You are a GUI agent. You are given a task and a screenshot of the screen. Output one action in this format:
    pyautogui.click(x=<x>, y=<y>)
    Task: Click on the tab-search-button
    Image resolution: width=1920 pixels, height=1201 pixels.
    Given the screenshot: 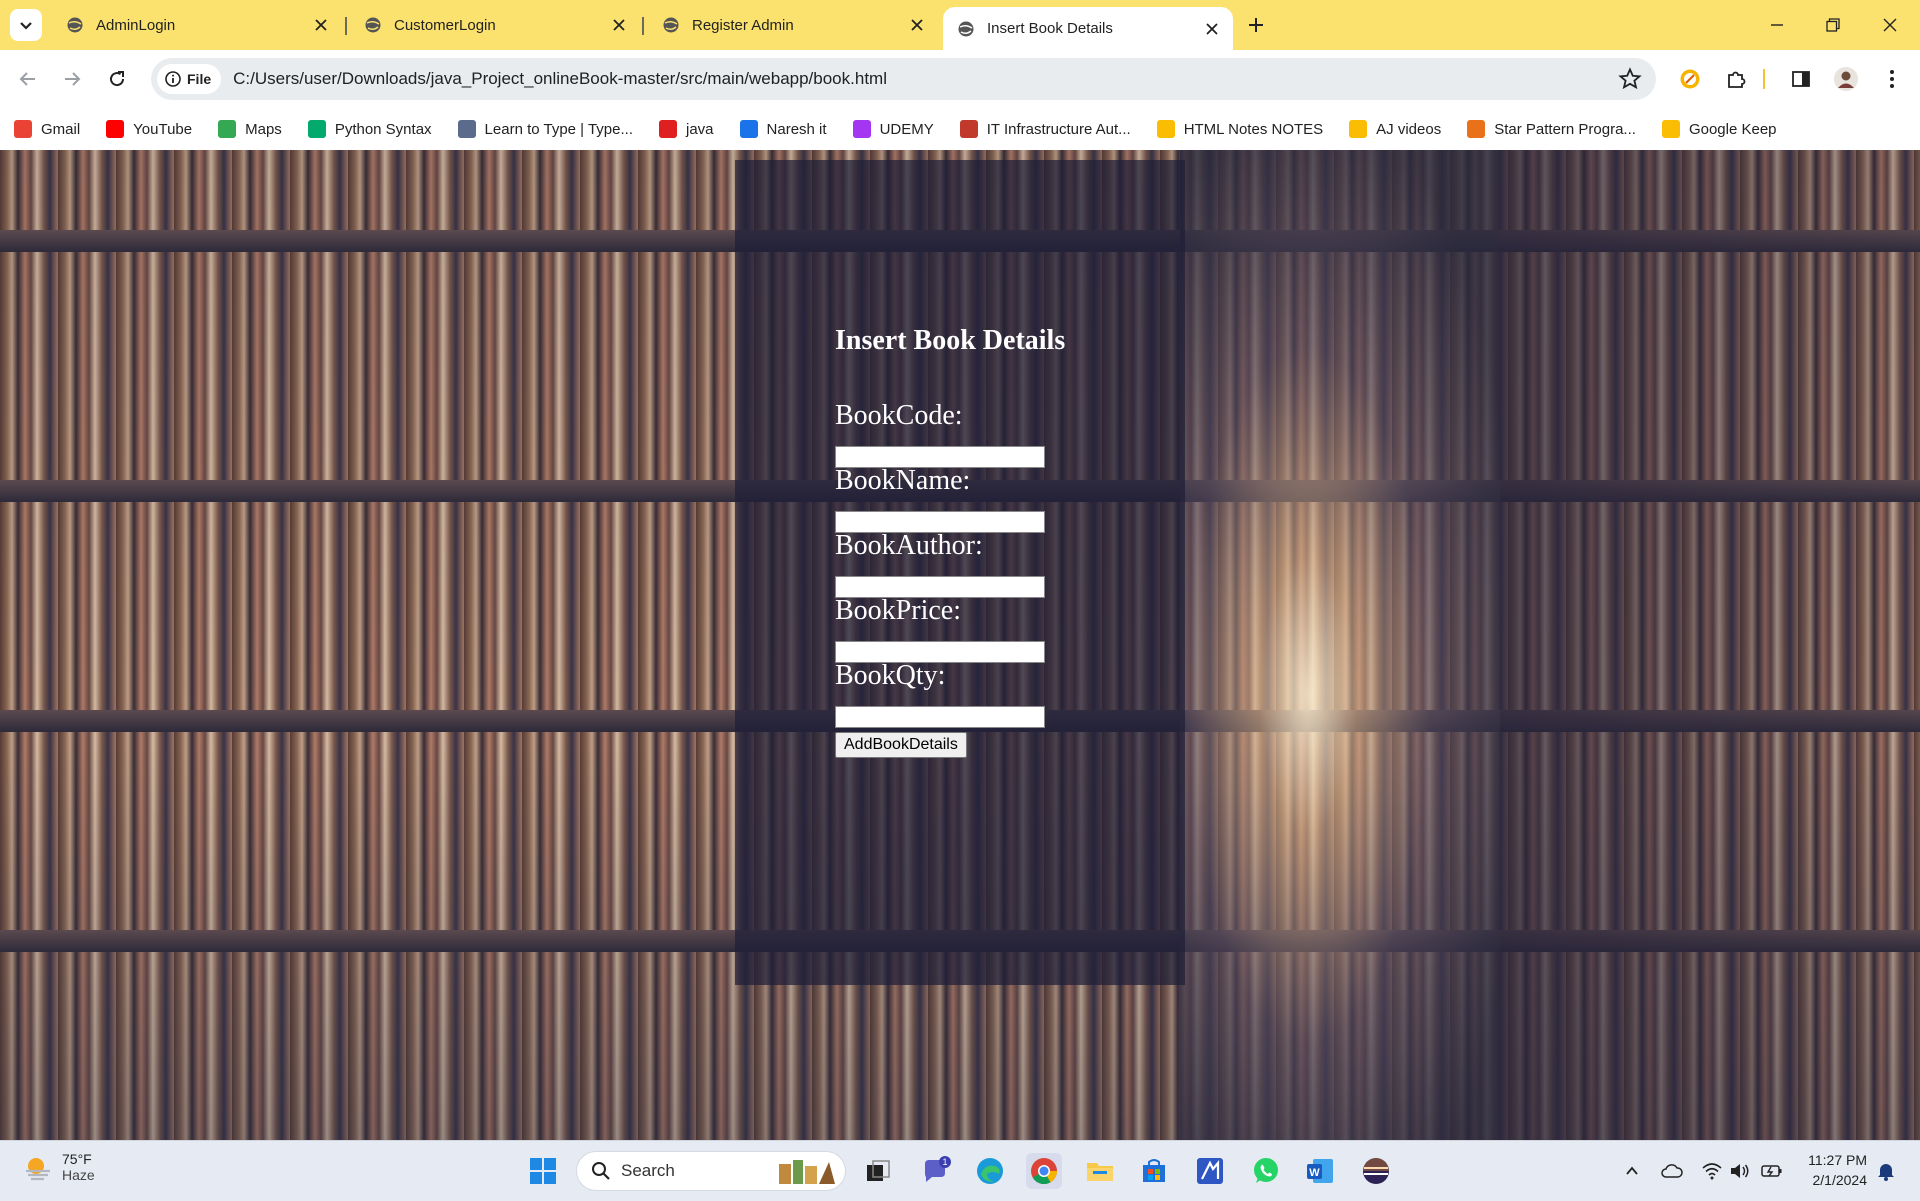 What is the action you would take?
    pyautogui.click(x=26, y=25)
    